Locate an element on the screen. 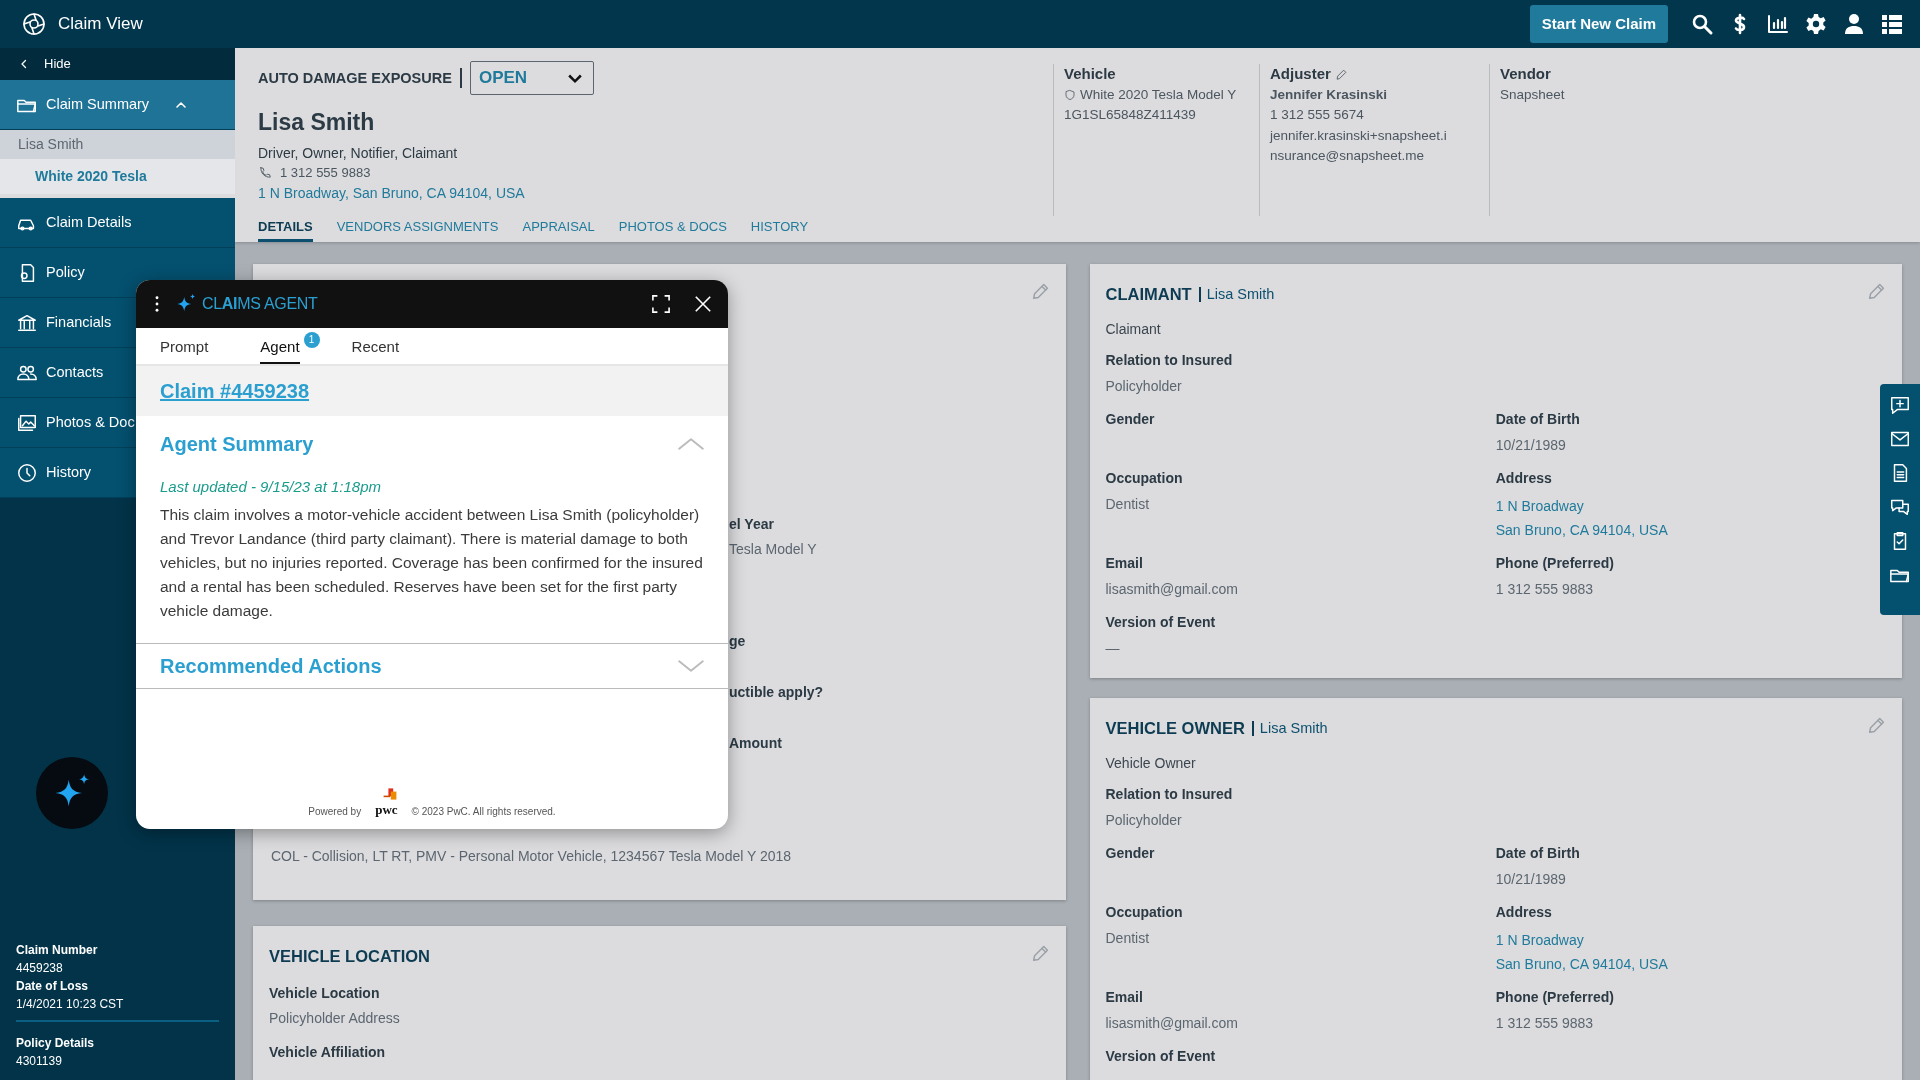 The height and width of the screenshot is (1080, 1920). more-icon is located at coordinates (157, 304).